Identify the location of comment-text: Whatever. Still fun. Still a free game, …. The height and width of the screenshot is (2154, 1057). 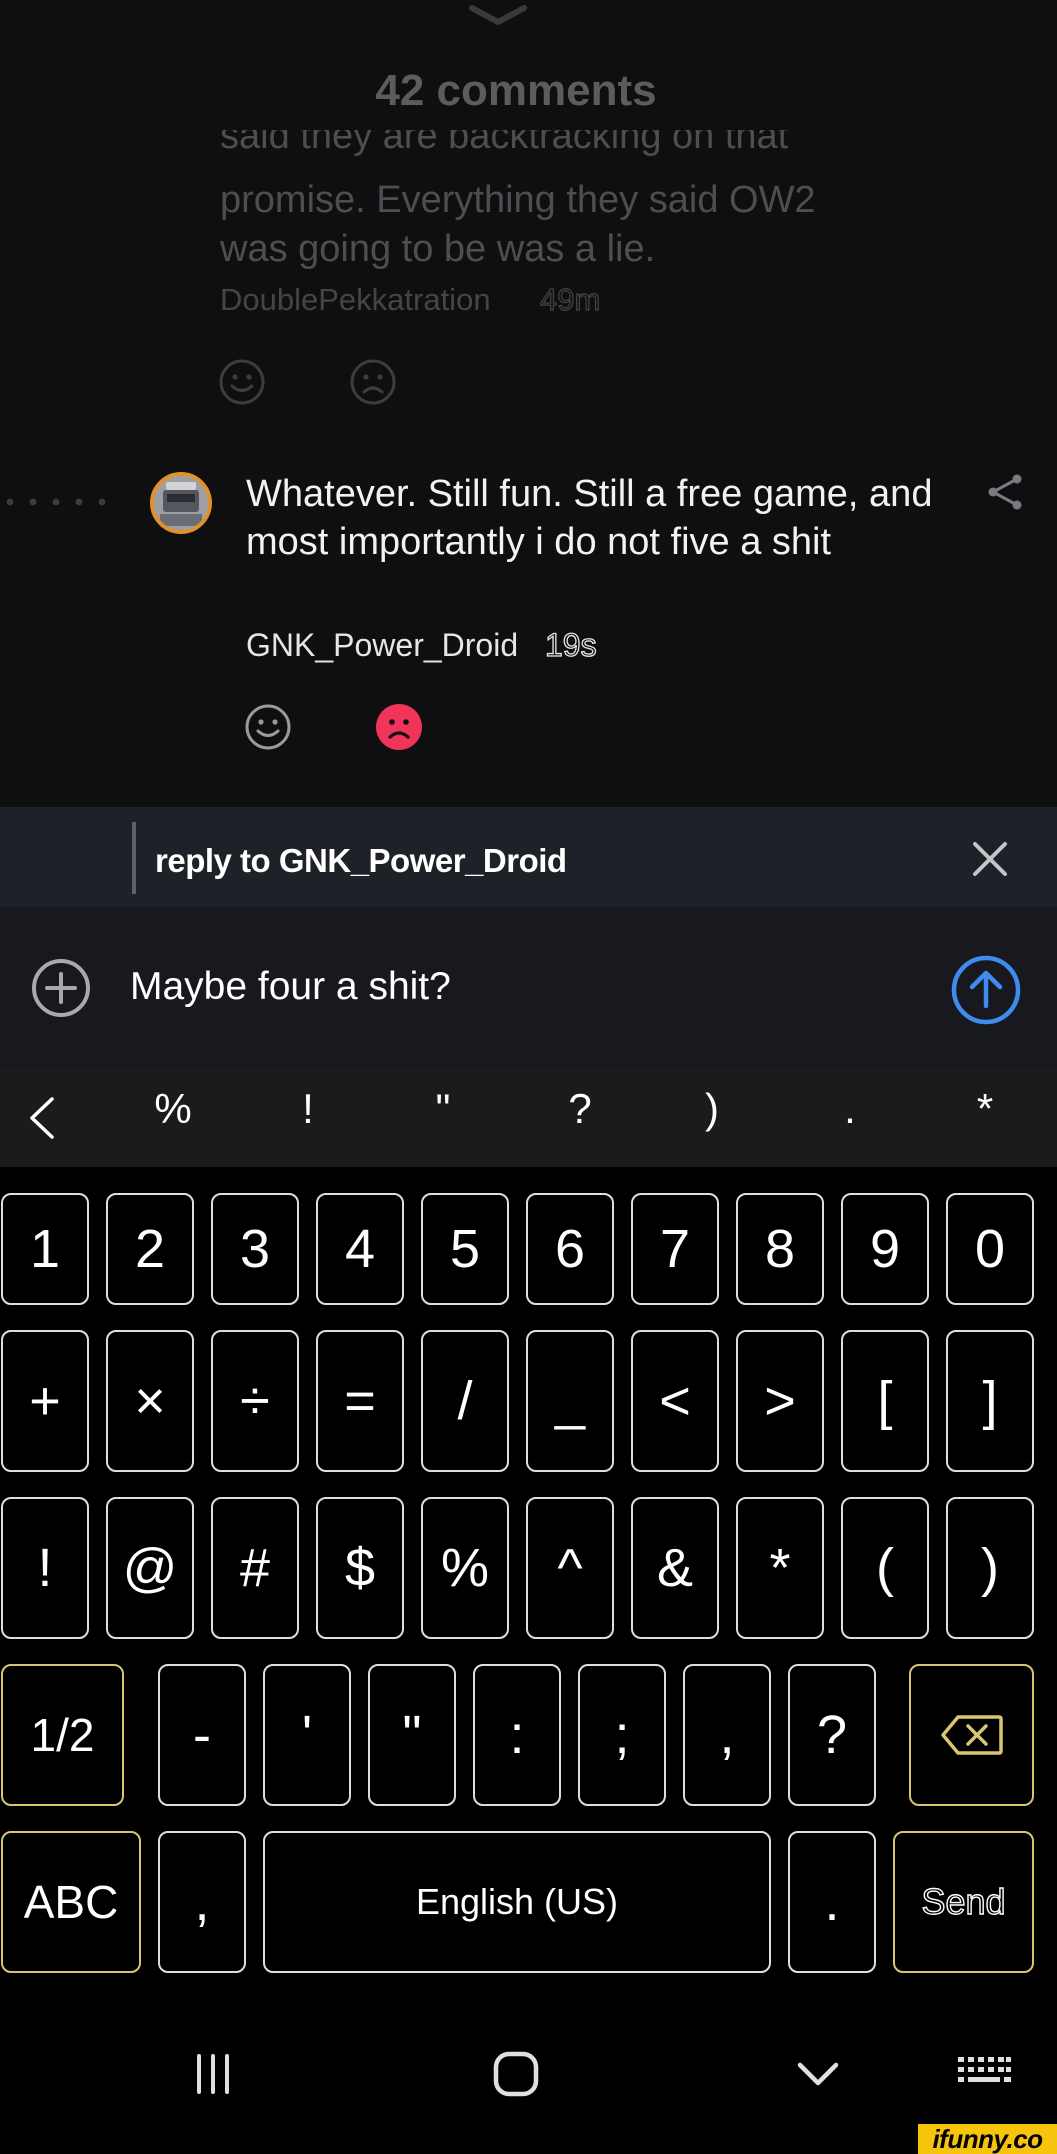
(589, 518).